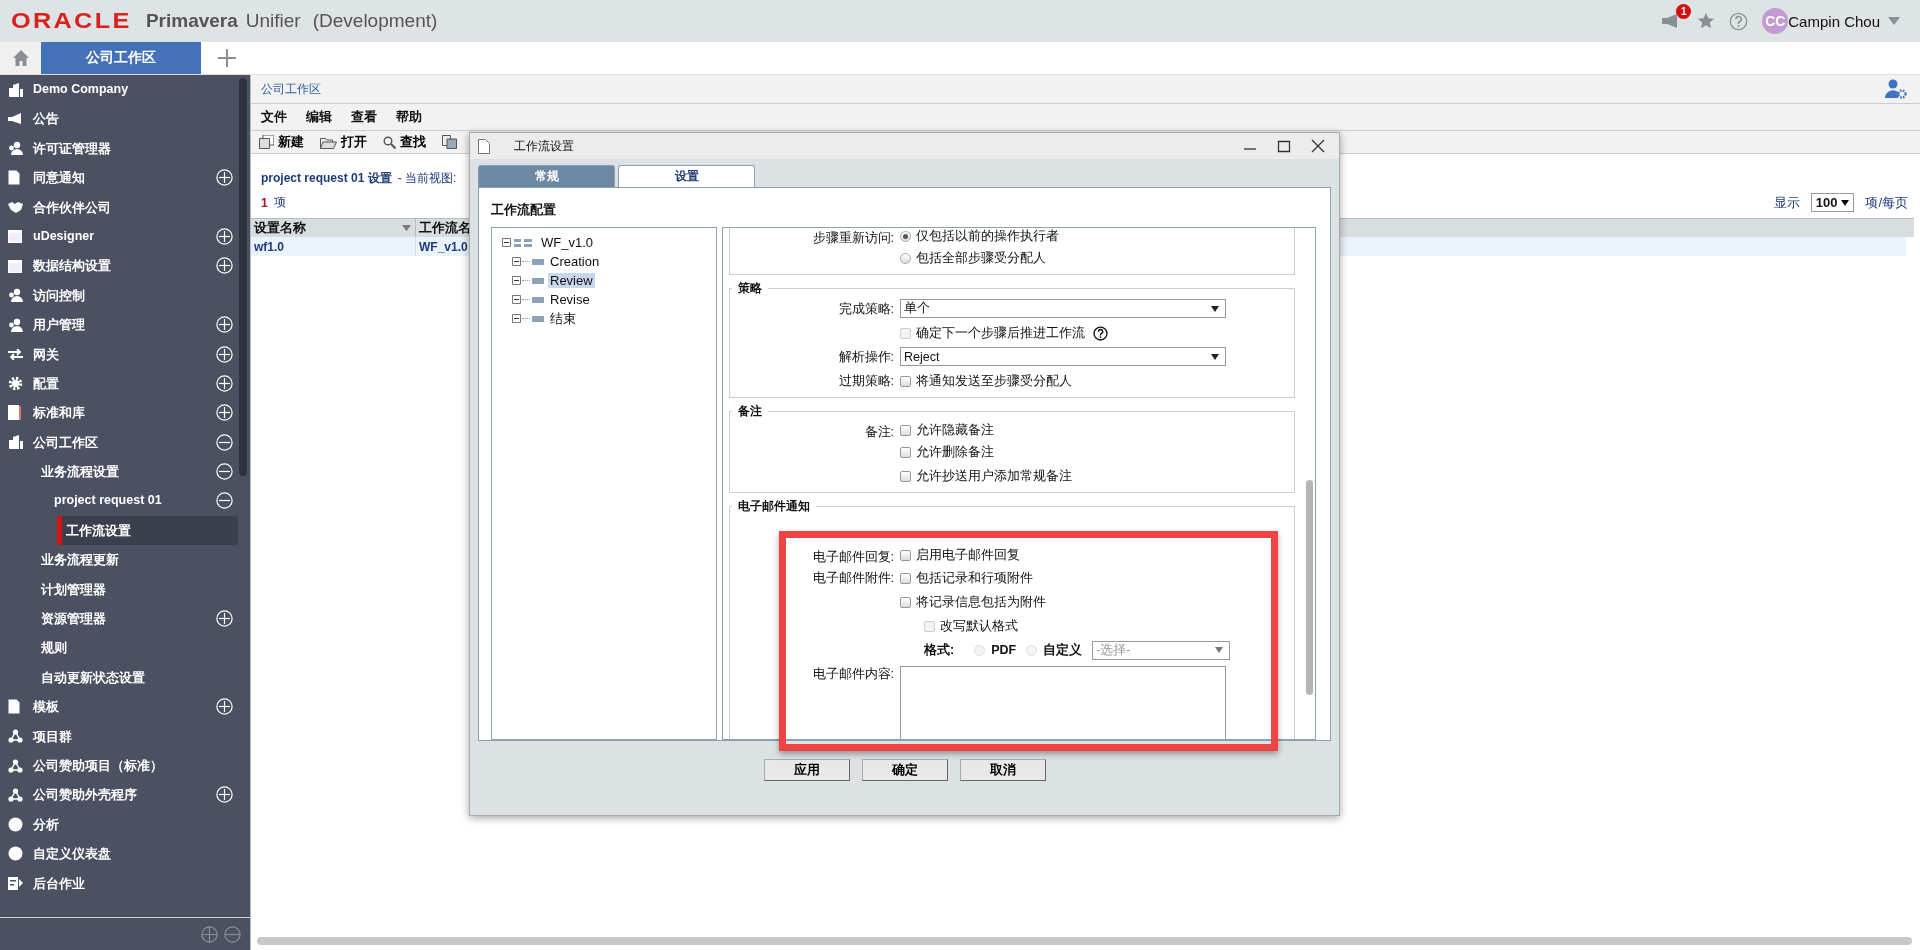 This screenshot has width=1920, height=950. Describe the element at coordinates (71, 21) in the screenshot. I see `brand-logo: ORACLE` at that location.